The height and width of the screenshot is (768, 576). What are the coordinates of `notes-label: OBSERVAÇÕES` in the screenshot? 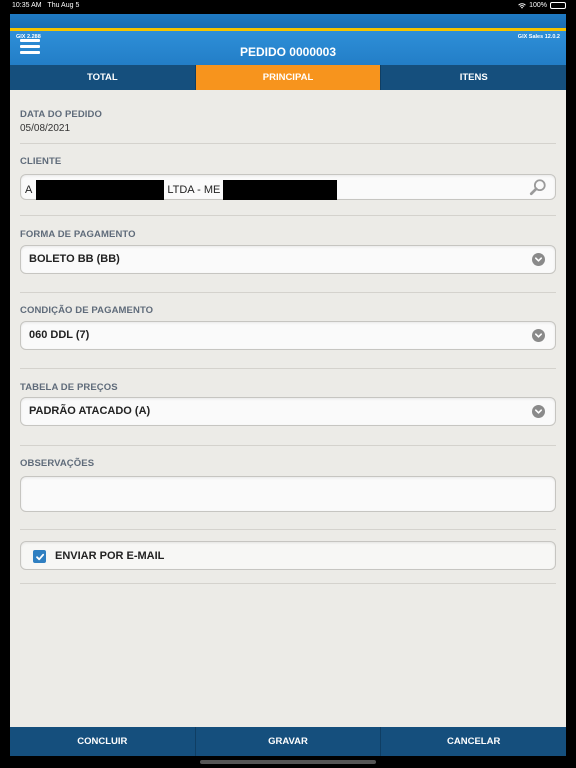 It's located at (57, 463).